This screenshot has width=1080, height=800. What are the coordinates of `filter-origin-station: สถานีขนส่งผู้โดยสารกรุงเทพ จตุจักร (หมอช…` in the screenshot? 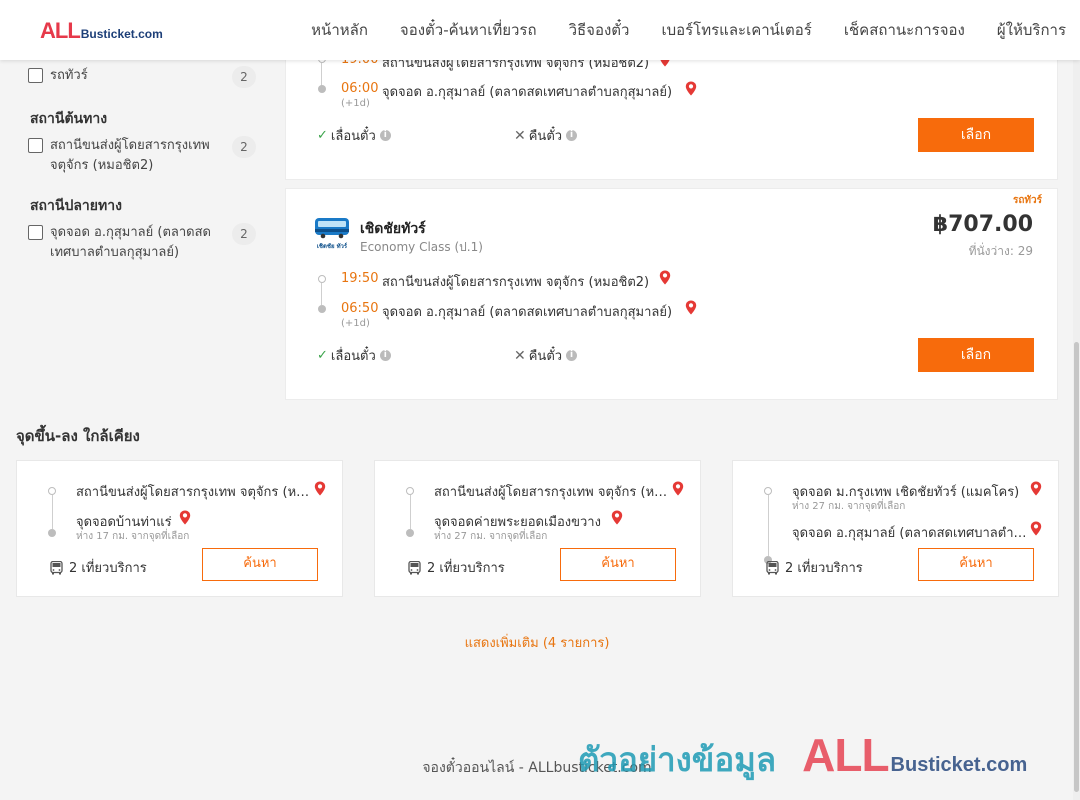 It's located at (143, 156).